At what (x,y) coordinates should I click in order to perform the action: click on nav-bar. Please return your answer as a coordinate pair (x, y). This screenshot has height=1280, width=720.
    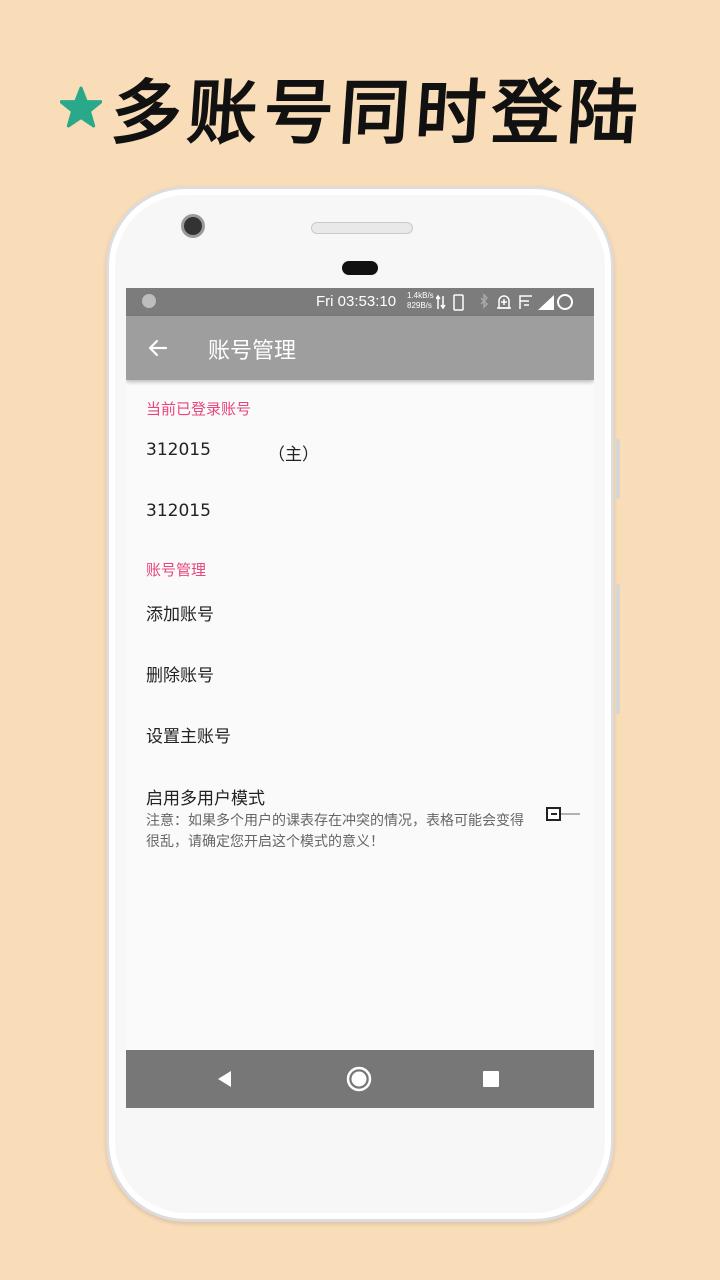
    Looking at the image, I should click on (360, 1079).